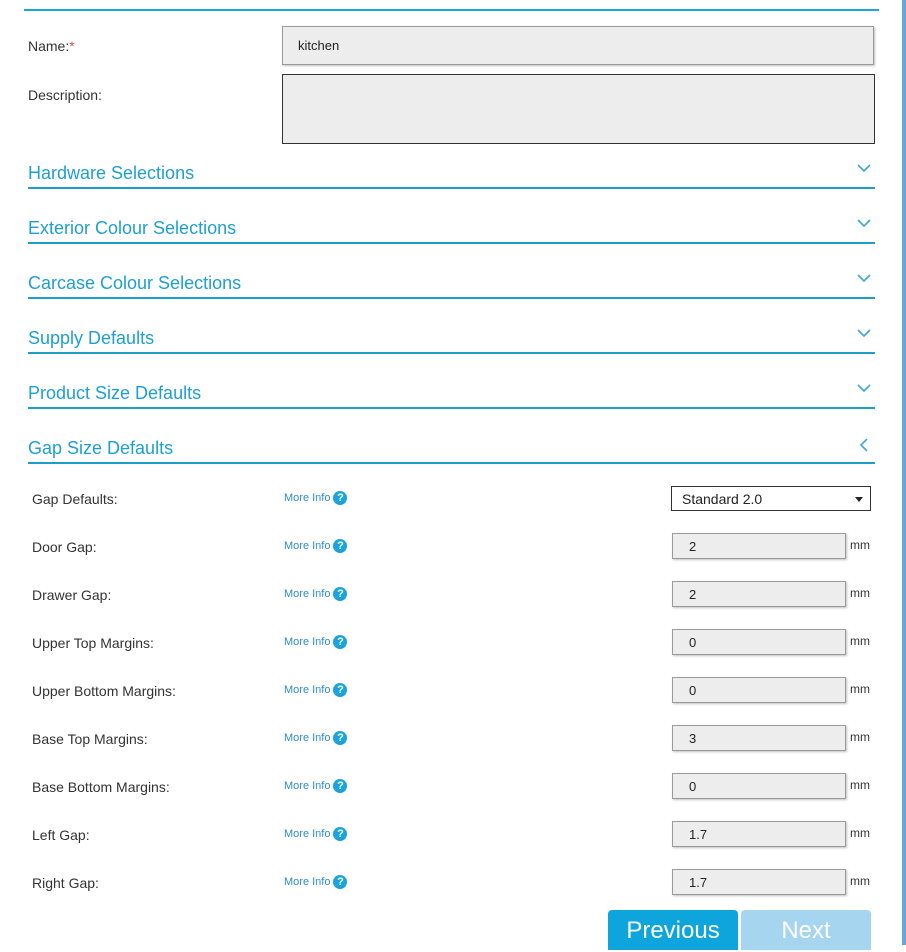  Describe the element at coordinates (451, 229) in the screenshot. I see `section-exterior-colour-selections: Exterior Colour Selections` at that location.